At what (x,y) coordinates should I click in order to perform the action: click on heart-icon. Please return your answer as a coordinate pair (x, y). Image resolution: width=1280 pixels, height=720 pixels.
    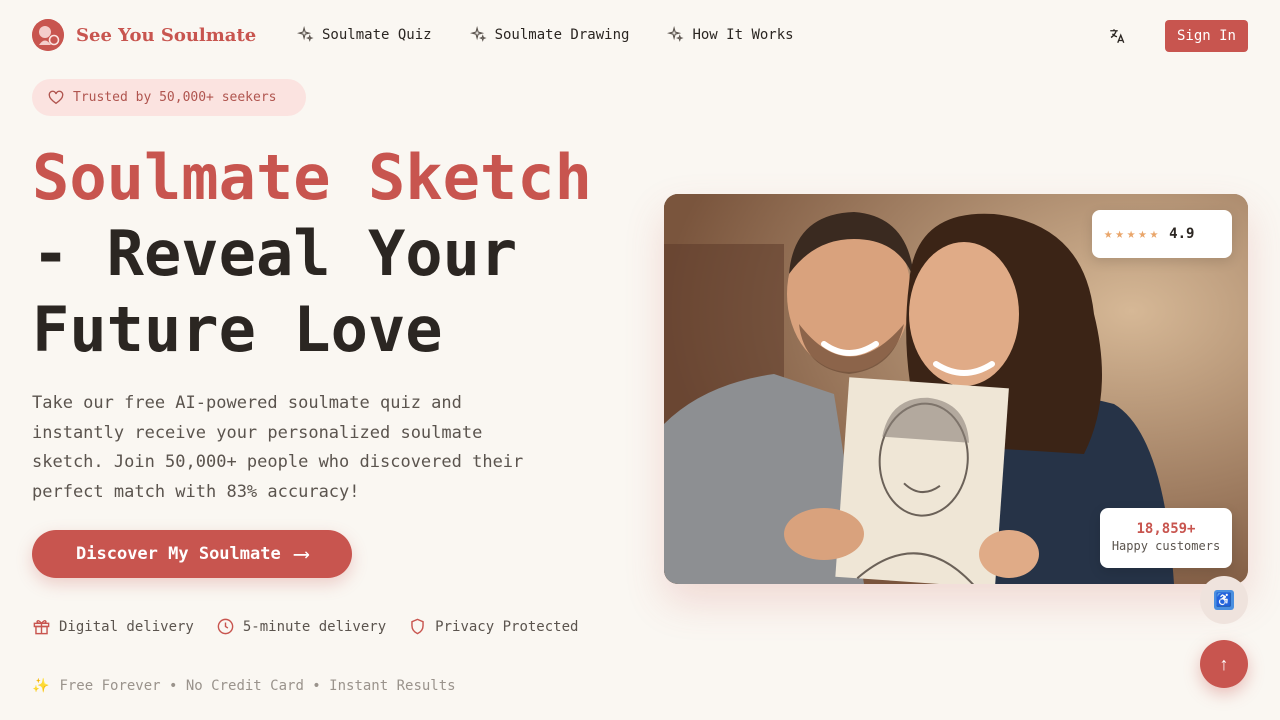
    Looking at the image, I should click on (56, 97).